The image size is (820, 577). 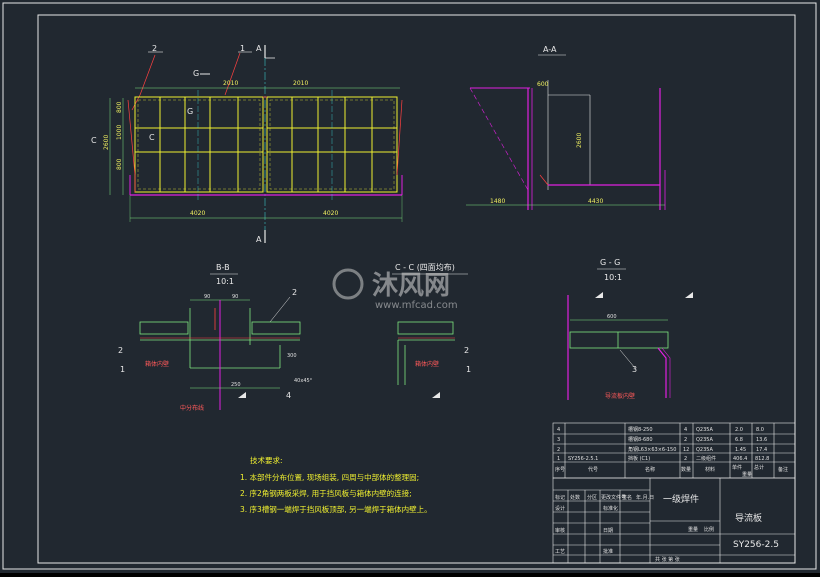 What do you see at coordinates (608, 551) in the screenshot?
I see `tb-approve: 批准` at bounding box center [608, 551].